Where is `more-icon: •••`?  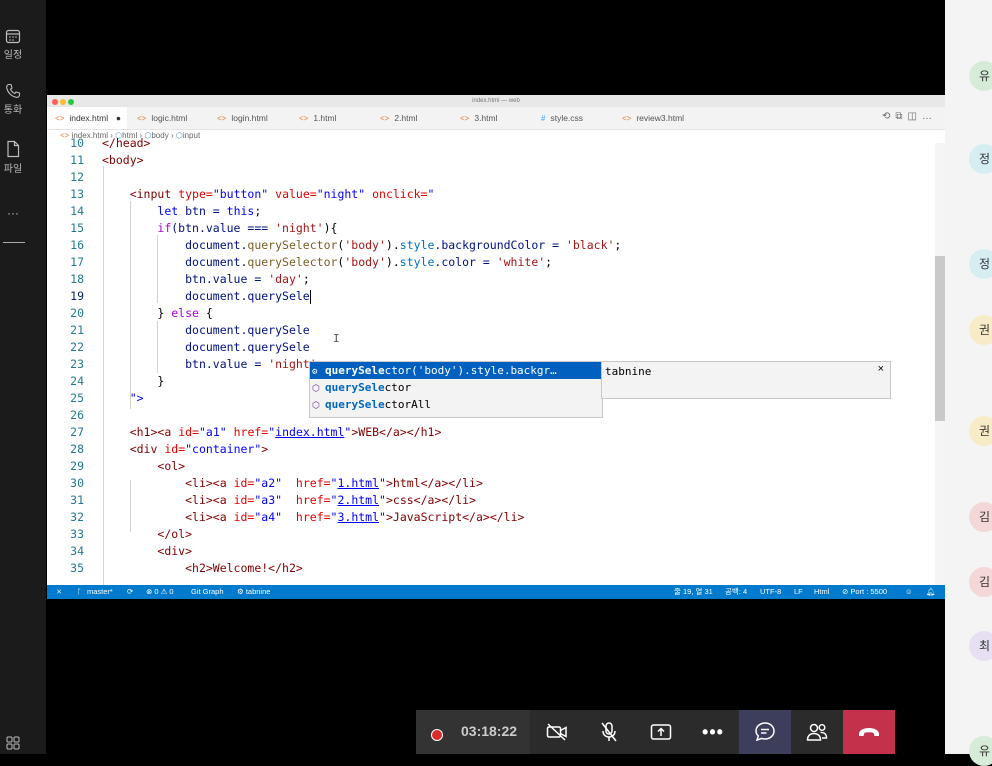
more-icon: ••• is located at coordinates (713, 731).